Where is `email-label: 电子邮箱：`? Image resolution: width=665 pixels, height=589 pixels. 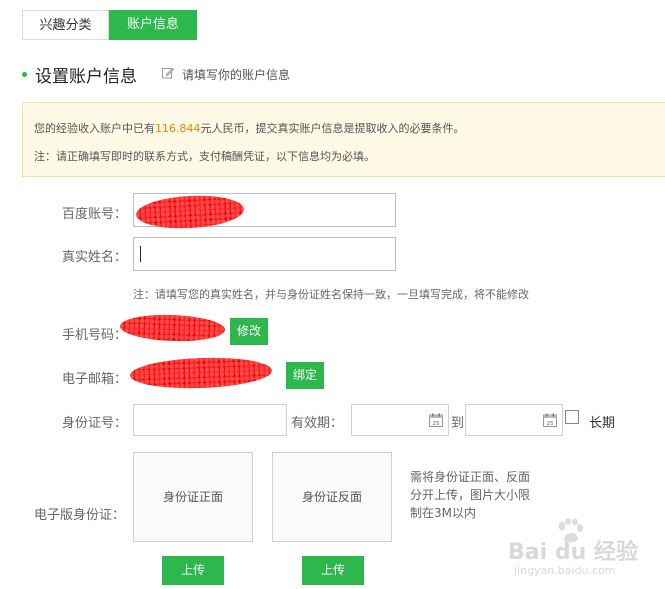 email-label: 电子邮箱： is located at coordinates (95, 379).